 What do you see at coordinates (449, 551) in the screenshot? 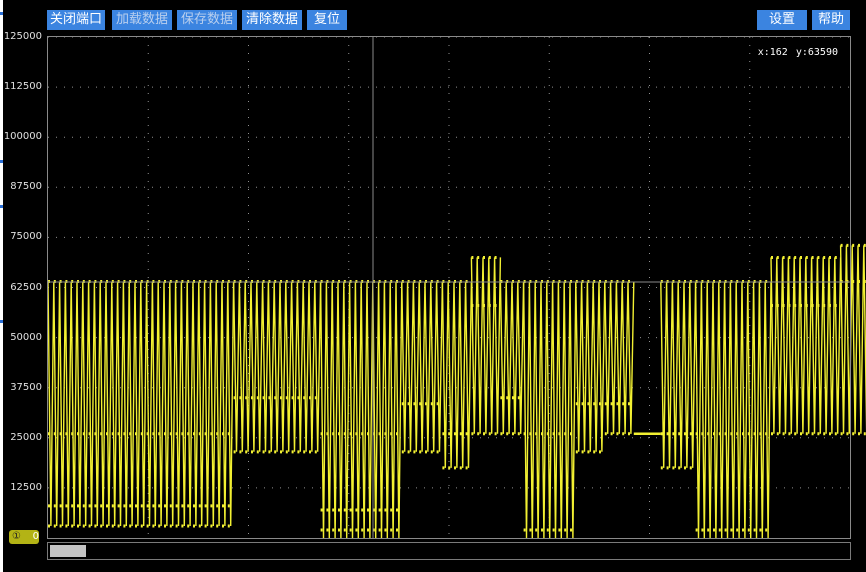
I see `horizontal-scrollbar` at bounding box center [449, 551].